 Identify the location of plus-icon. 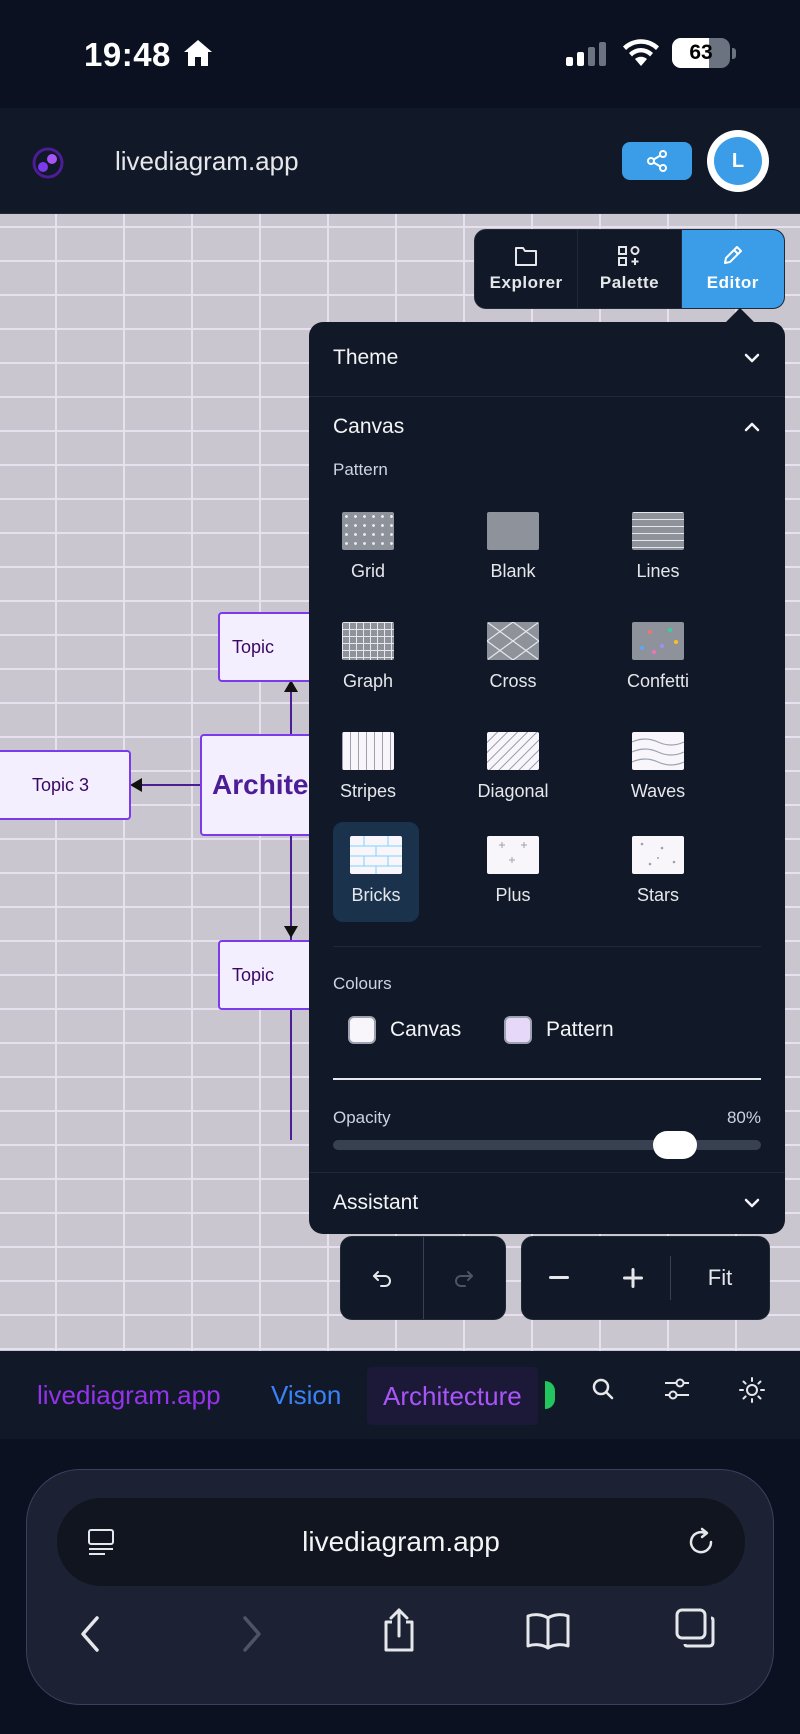
(633, 1278).